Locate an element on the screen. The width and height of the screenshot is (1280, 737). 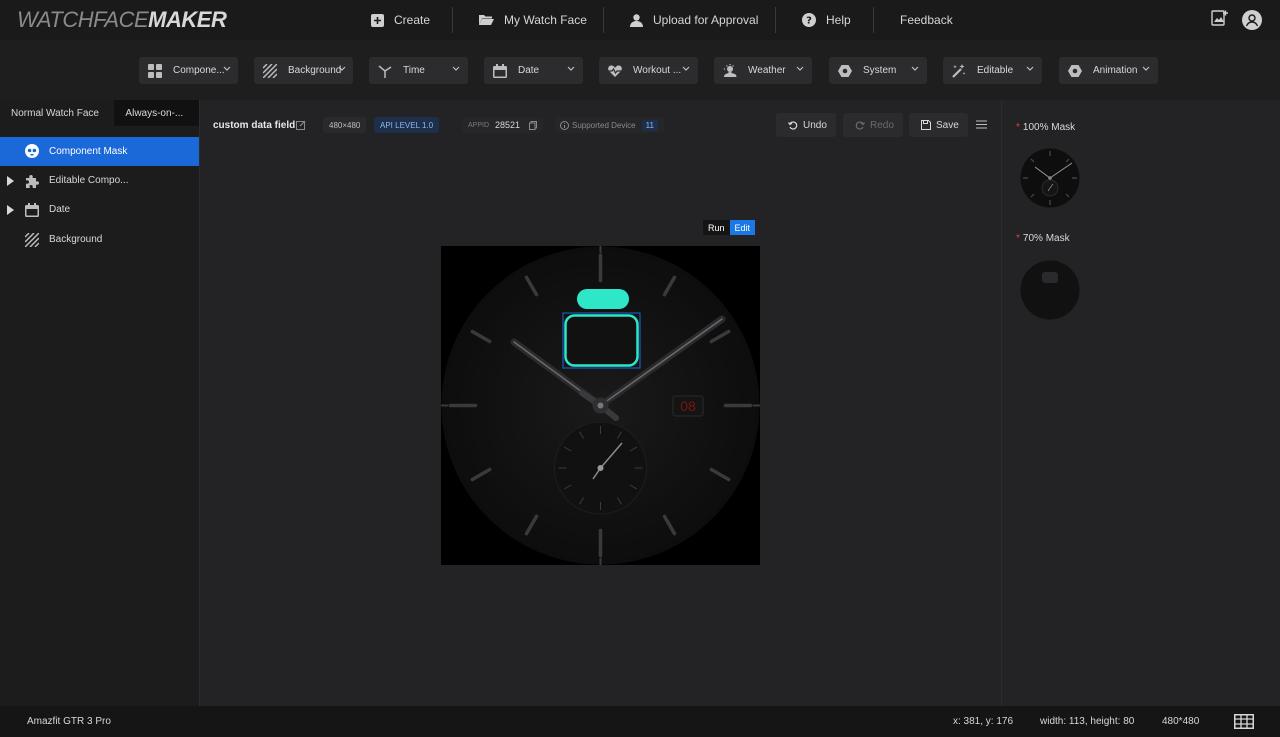
feedback-label: Feedback is located at coordinates (926, 20).